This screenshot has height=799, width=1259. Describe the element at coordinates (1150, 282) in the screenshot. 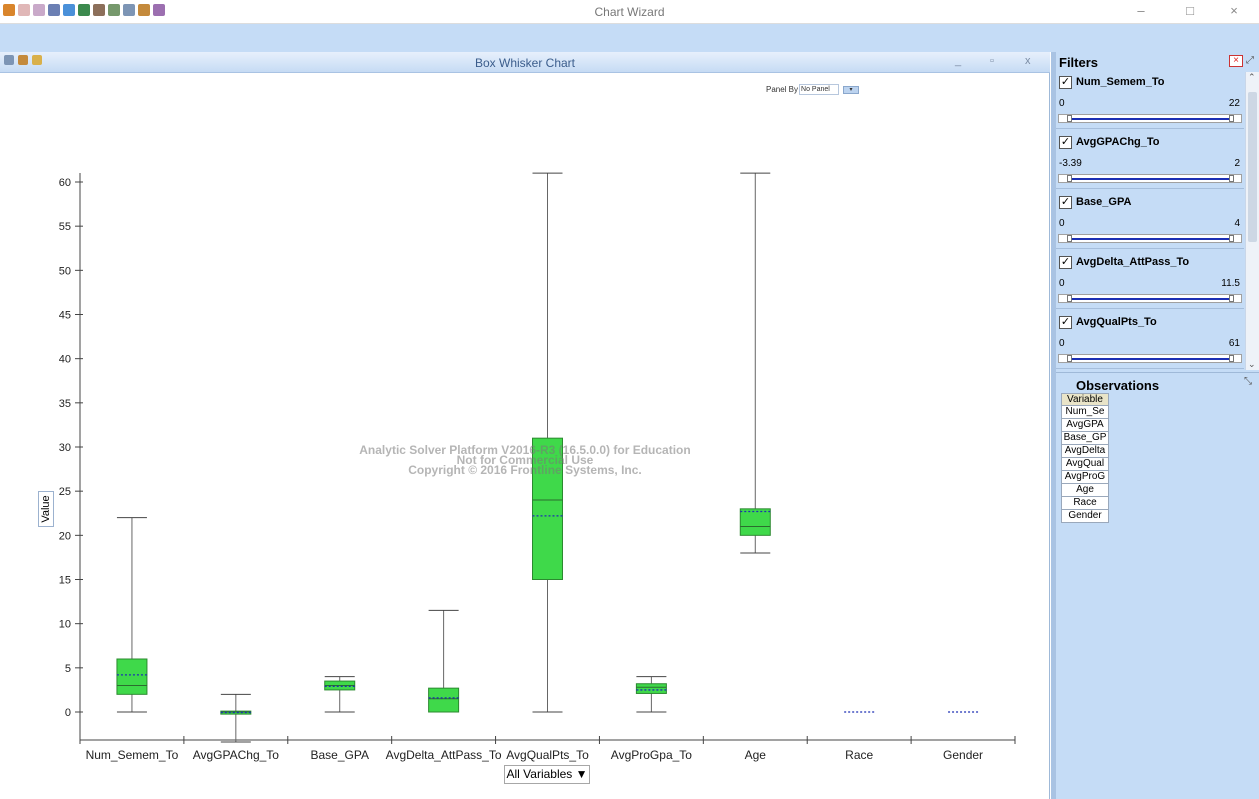

I see `filter-item: ✓ AvgDelta_AttPass_To 0 11.5` at that location.